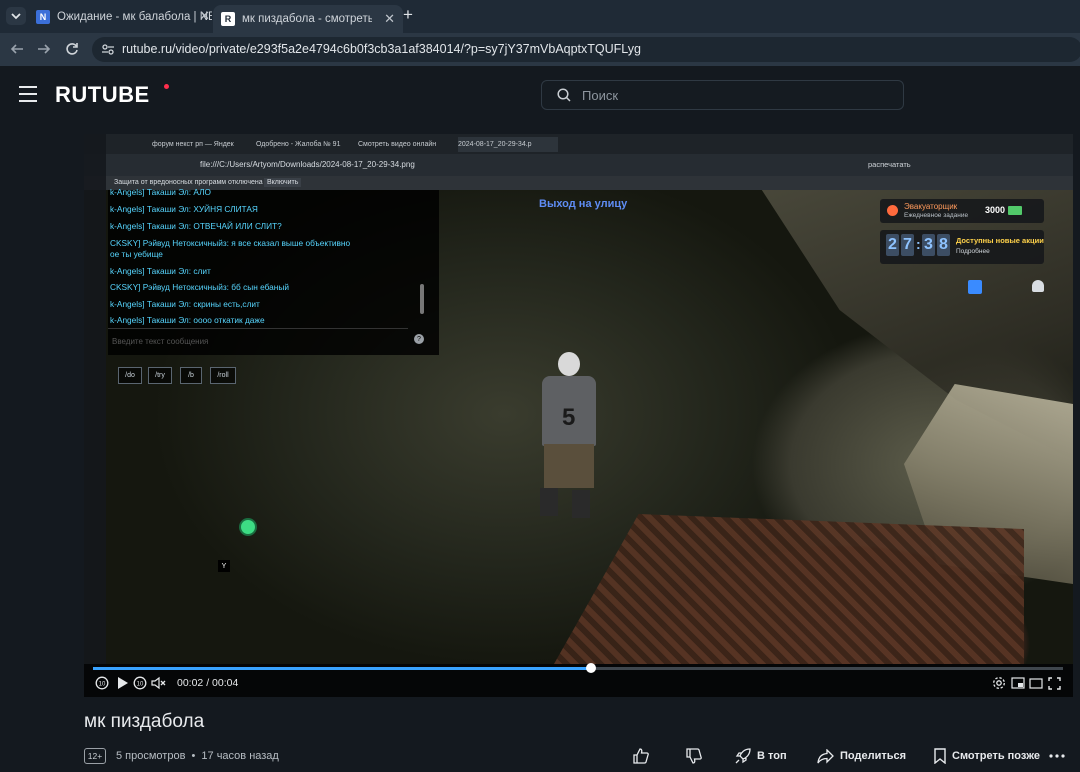 This screenshot has height=772, width=1080. I want to click on browser-tab-1: N Ожидание - мк балабола | NE ✕, so click(124, 17).